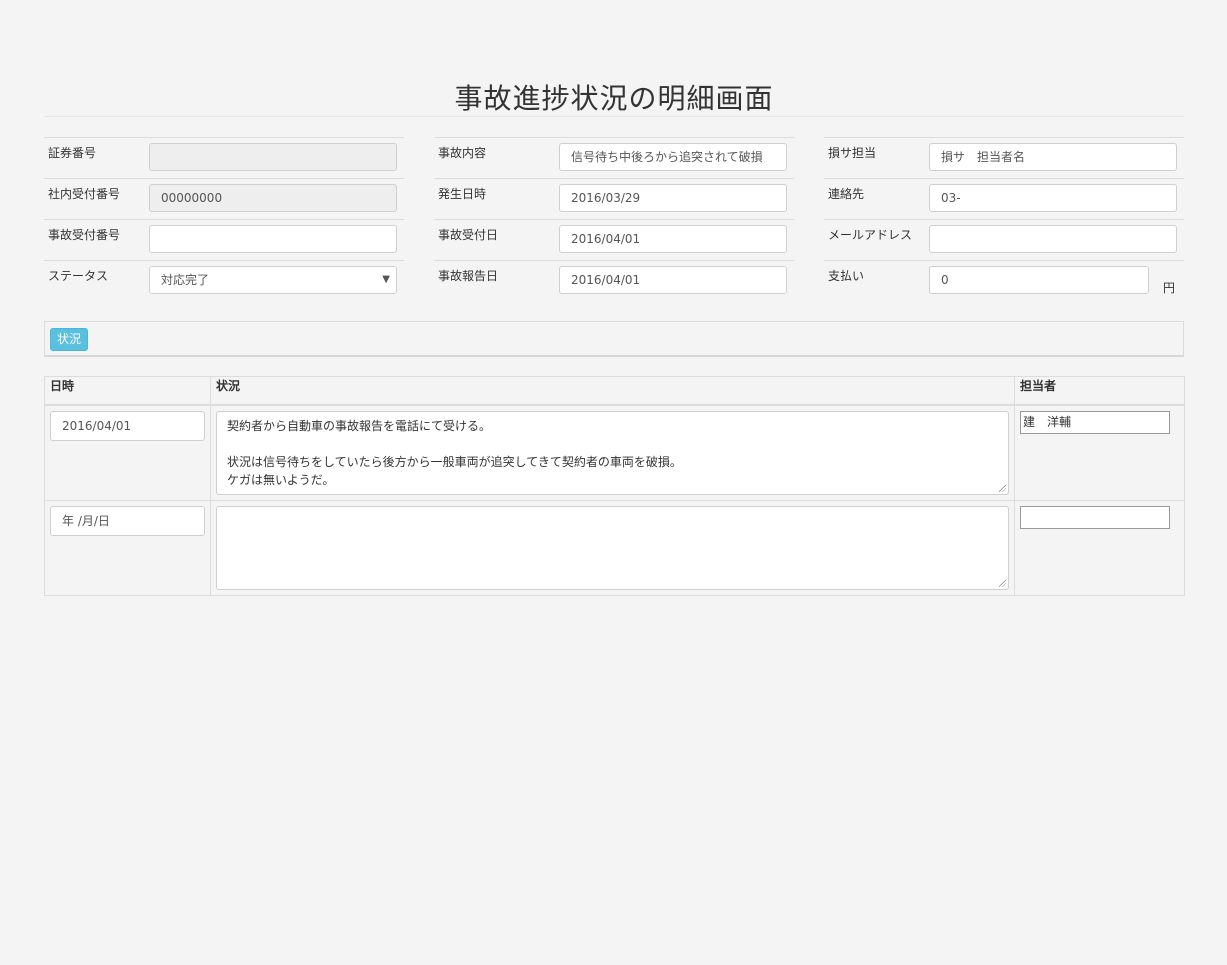 This screenshot has width=1227, height=965. I want to click on form-row-status: ステータス 対応完了 ▼, so click(224, 280).